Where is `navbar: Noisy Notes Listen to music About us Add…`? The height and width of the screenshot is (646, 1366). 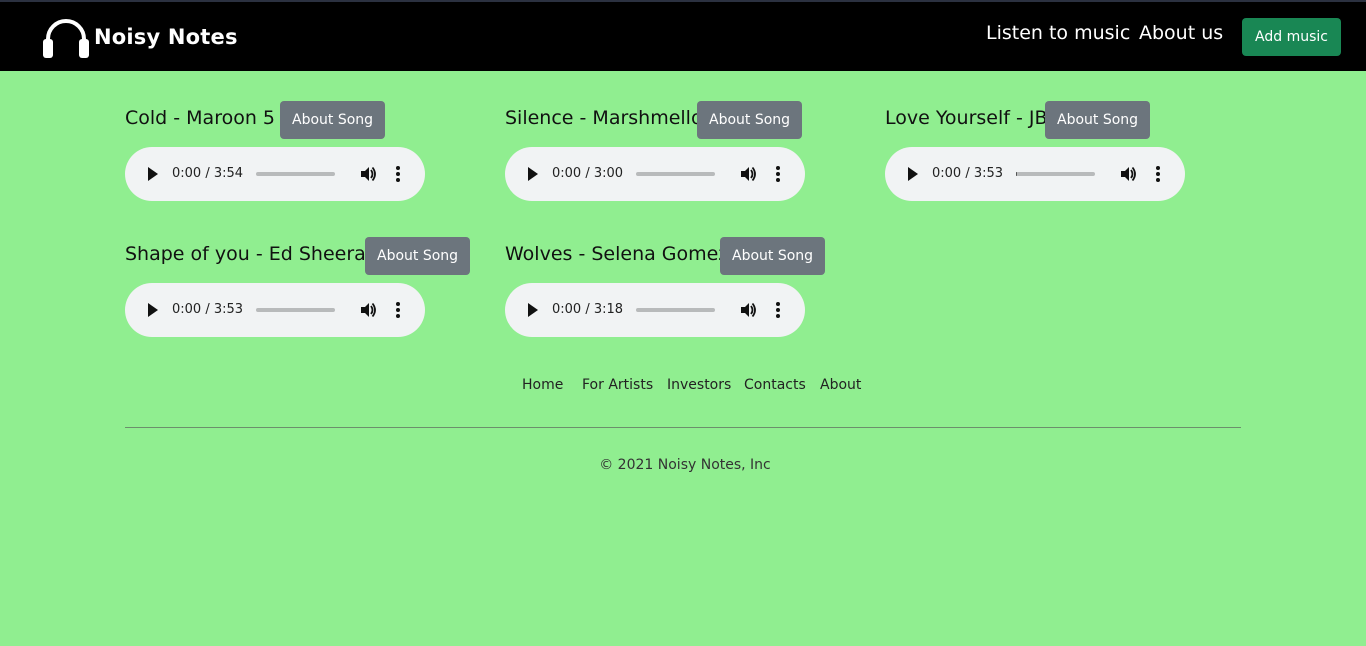
navbar: Noisy Notes Listen to music About us Add… is located at coordinates (683, 35).